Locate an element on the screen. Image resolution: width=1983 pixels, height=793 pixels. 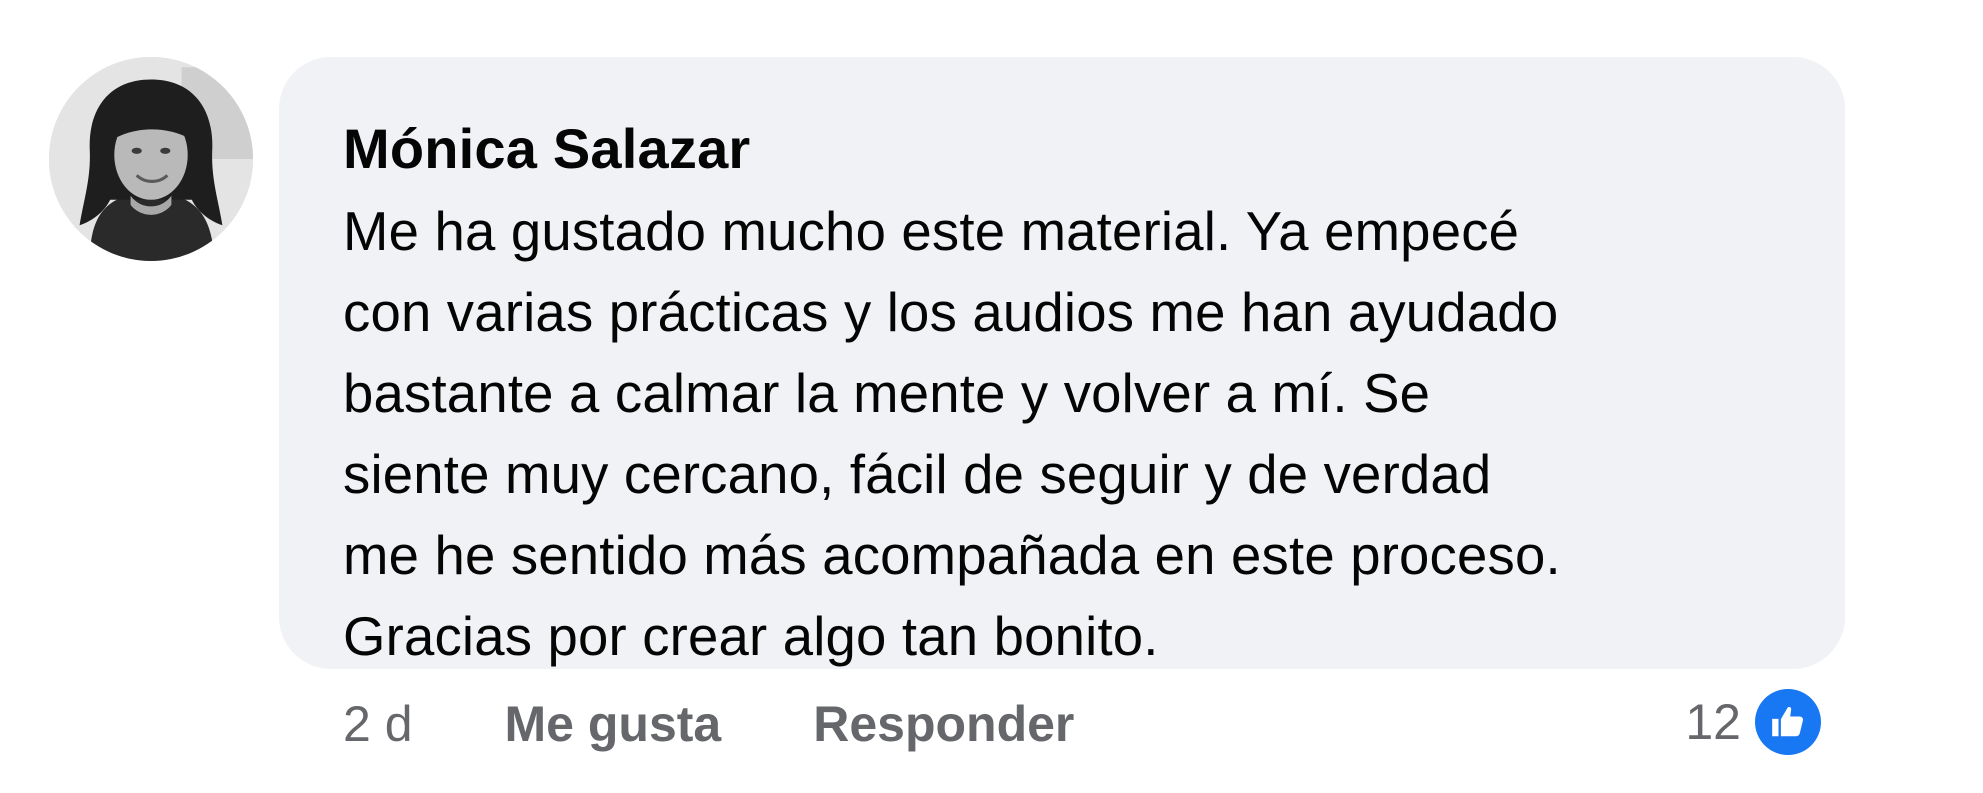
avatar is located at coordinates (151, 159).